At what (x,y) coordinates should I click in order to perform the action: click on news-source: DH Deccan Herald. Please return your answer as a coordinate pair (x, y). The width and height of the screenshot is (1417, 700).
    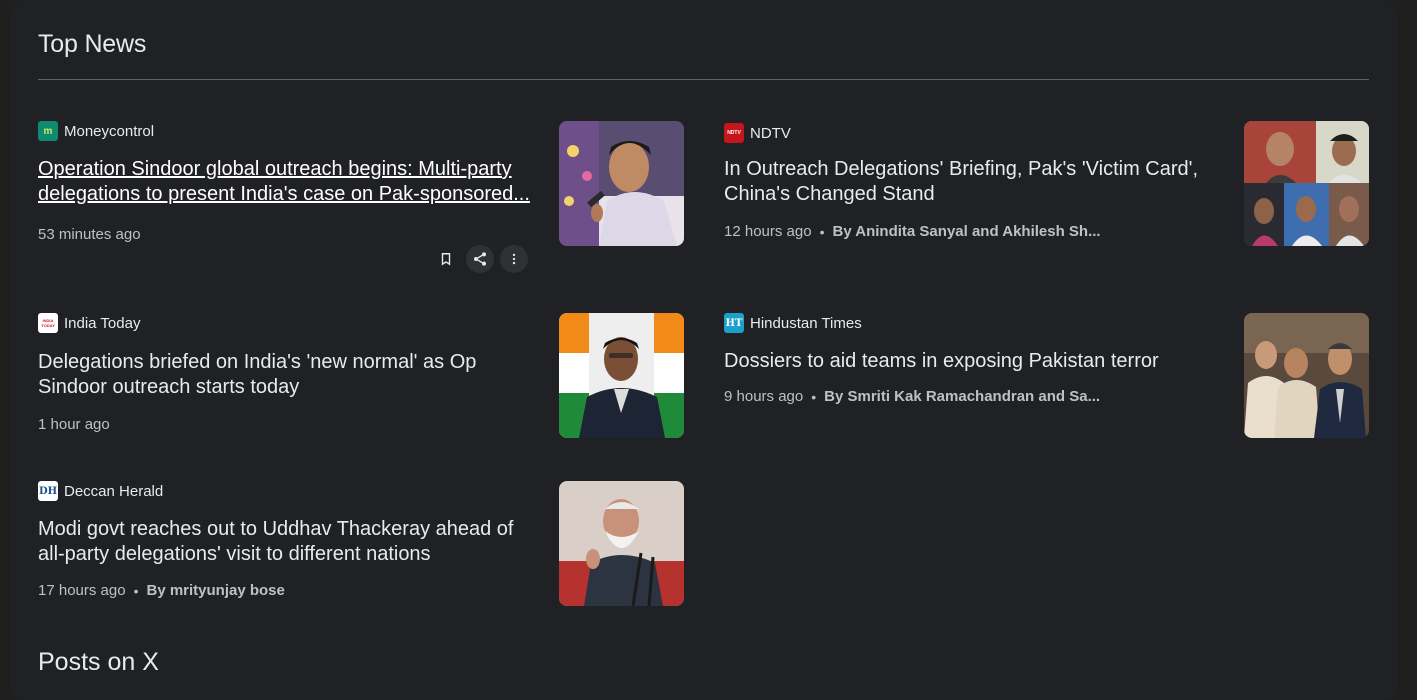
    Looking at the image, I should click on (288, 491).